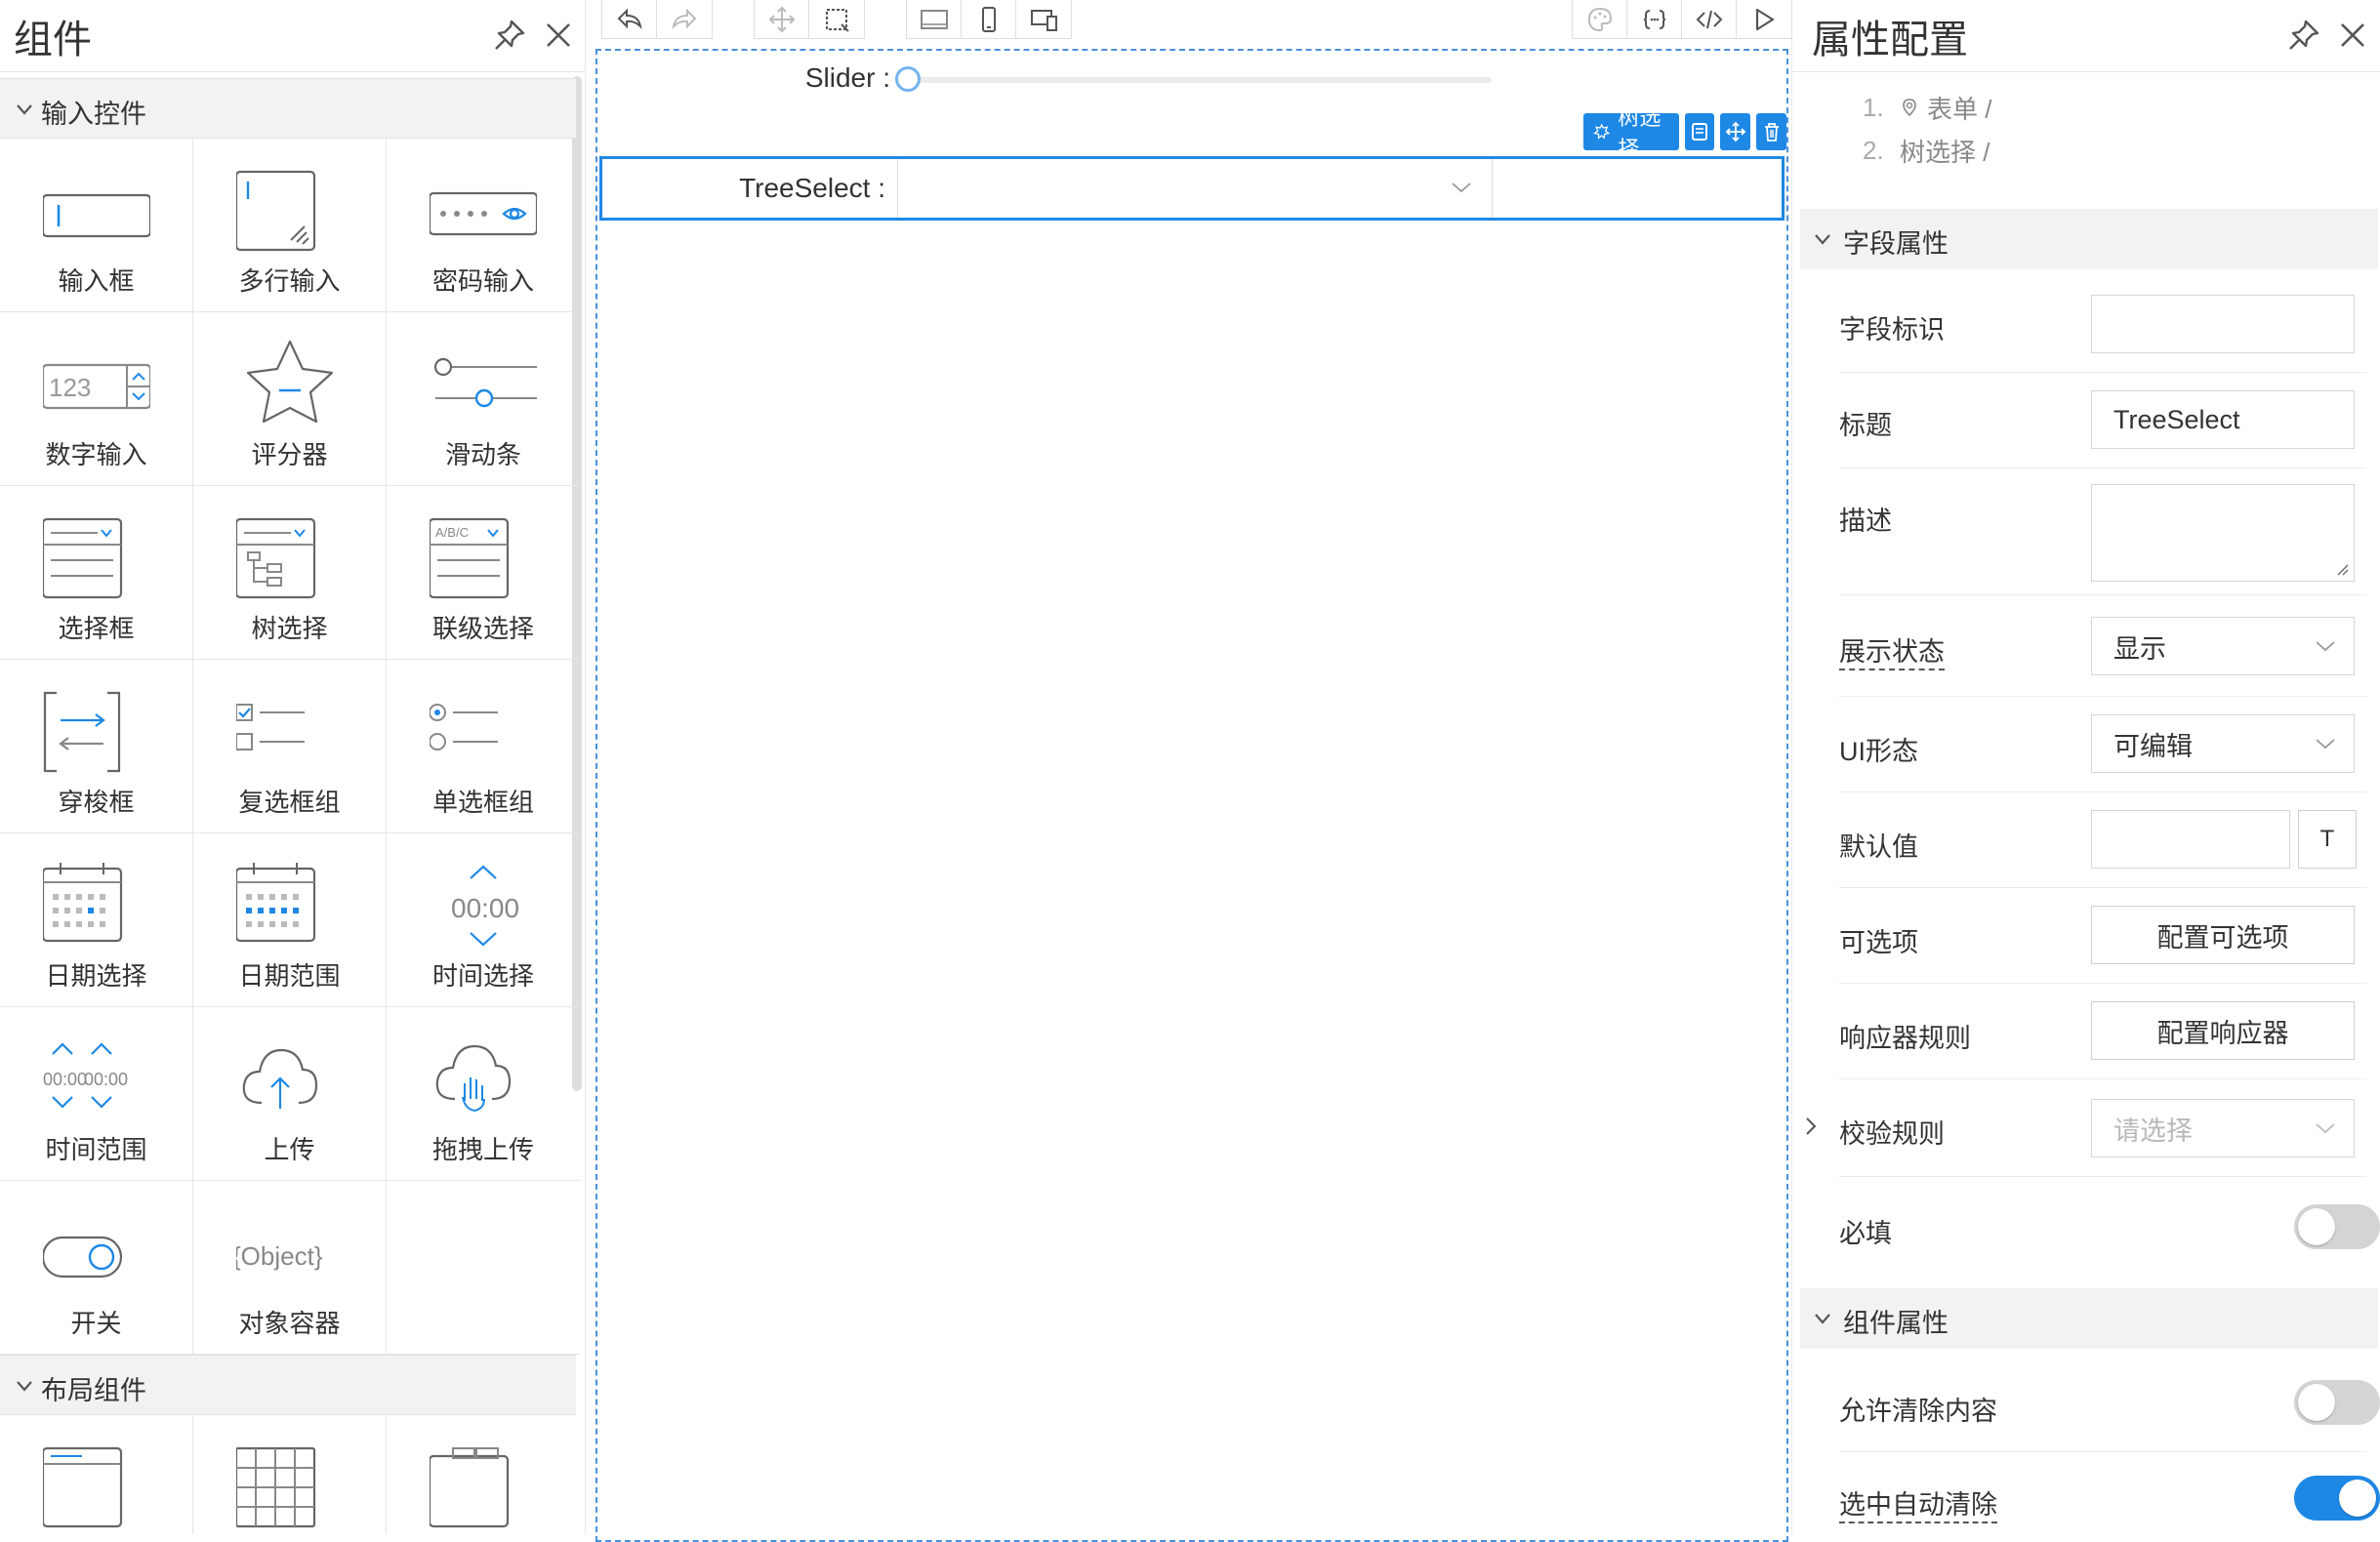 The height and width of the screenshot is (1542, 2380). What do you see at coordinates (290, 399) in the screenshot?
I see `component-rate: 评分器` at bounding box center [290, 399].